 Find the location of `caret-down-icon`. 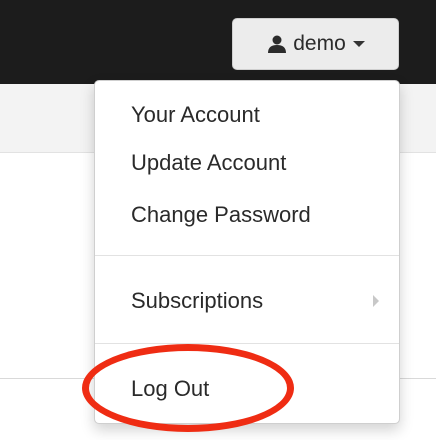

caret-down-icon is located at coordinates (358, 44).